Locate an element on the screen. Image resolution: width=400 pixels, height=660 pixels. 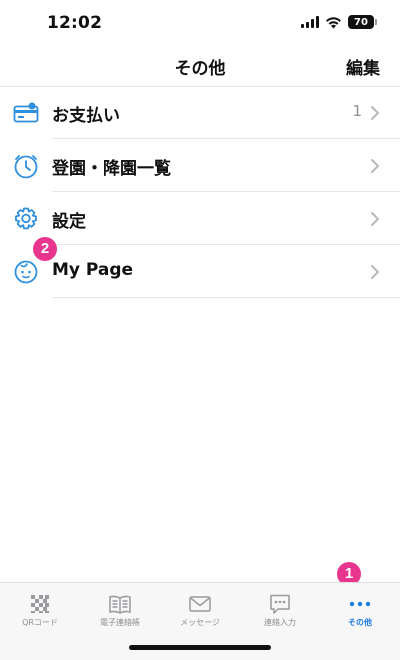
edit-button: 編集 is located at coordinates (363, 66).